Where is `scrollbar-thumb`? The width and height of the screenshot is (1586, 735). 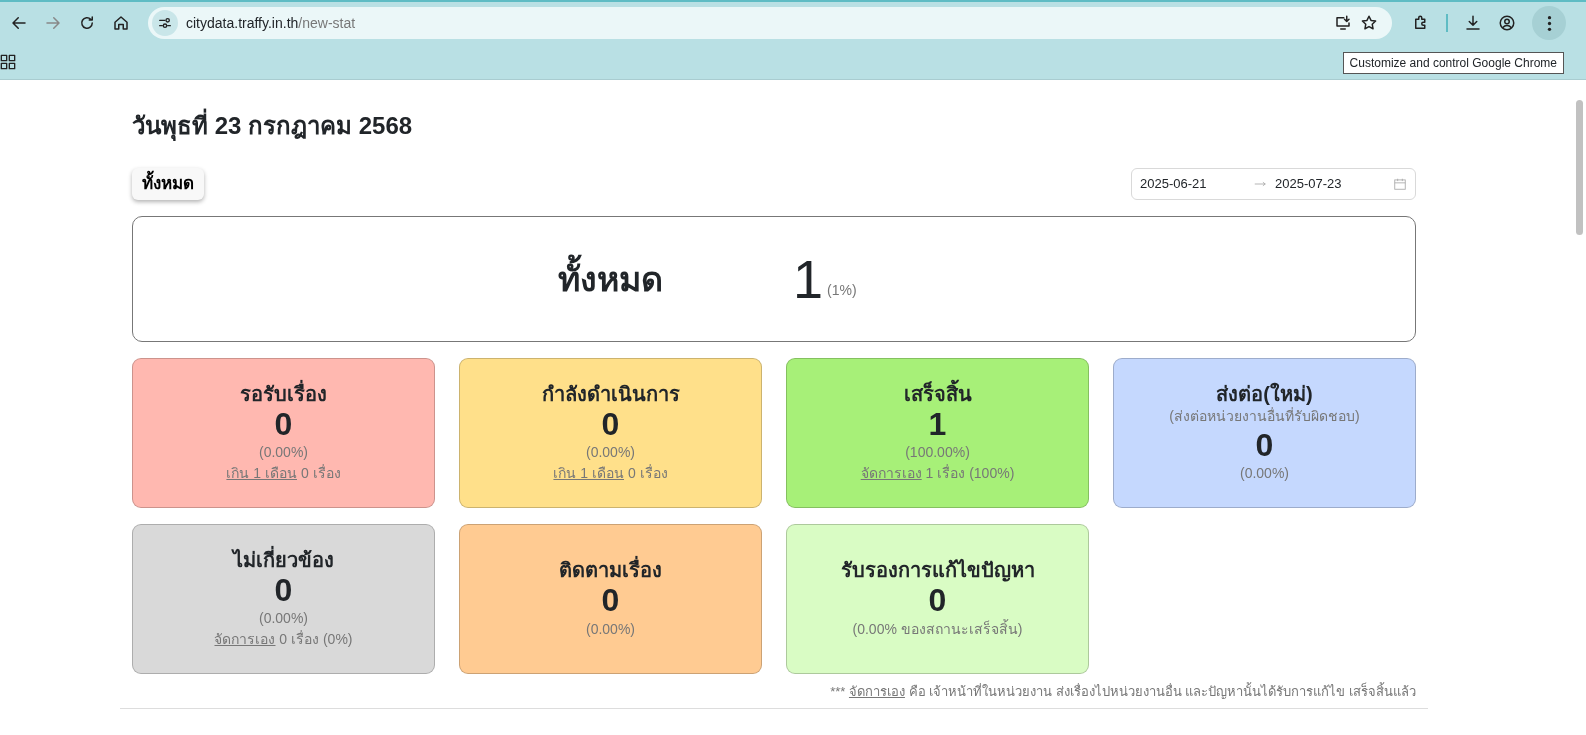
scrollbar-thumb is located at coordinates (1579, 167).